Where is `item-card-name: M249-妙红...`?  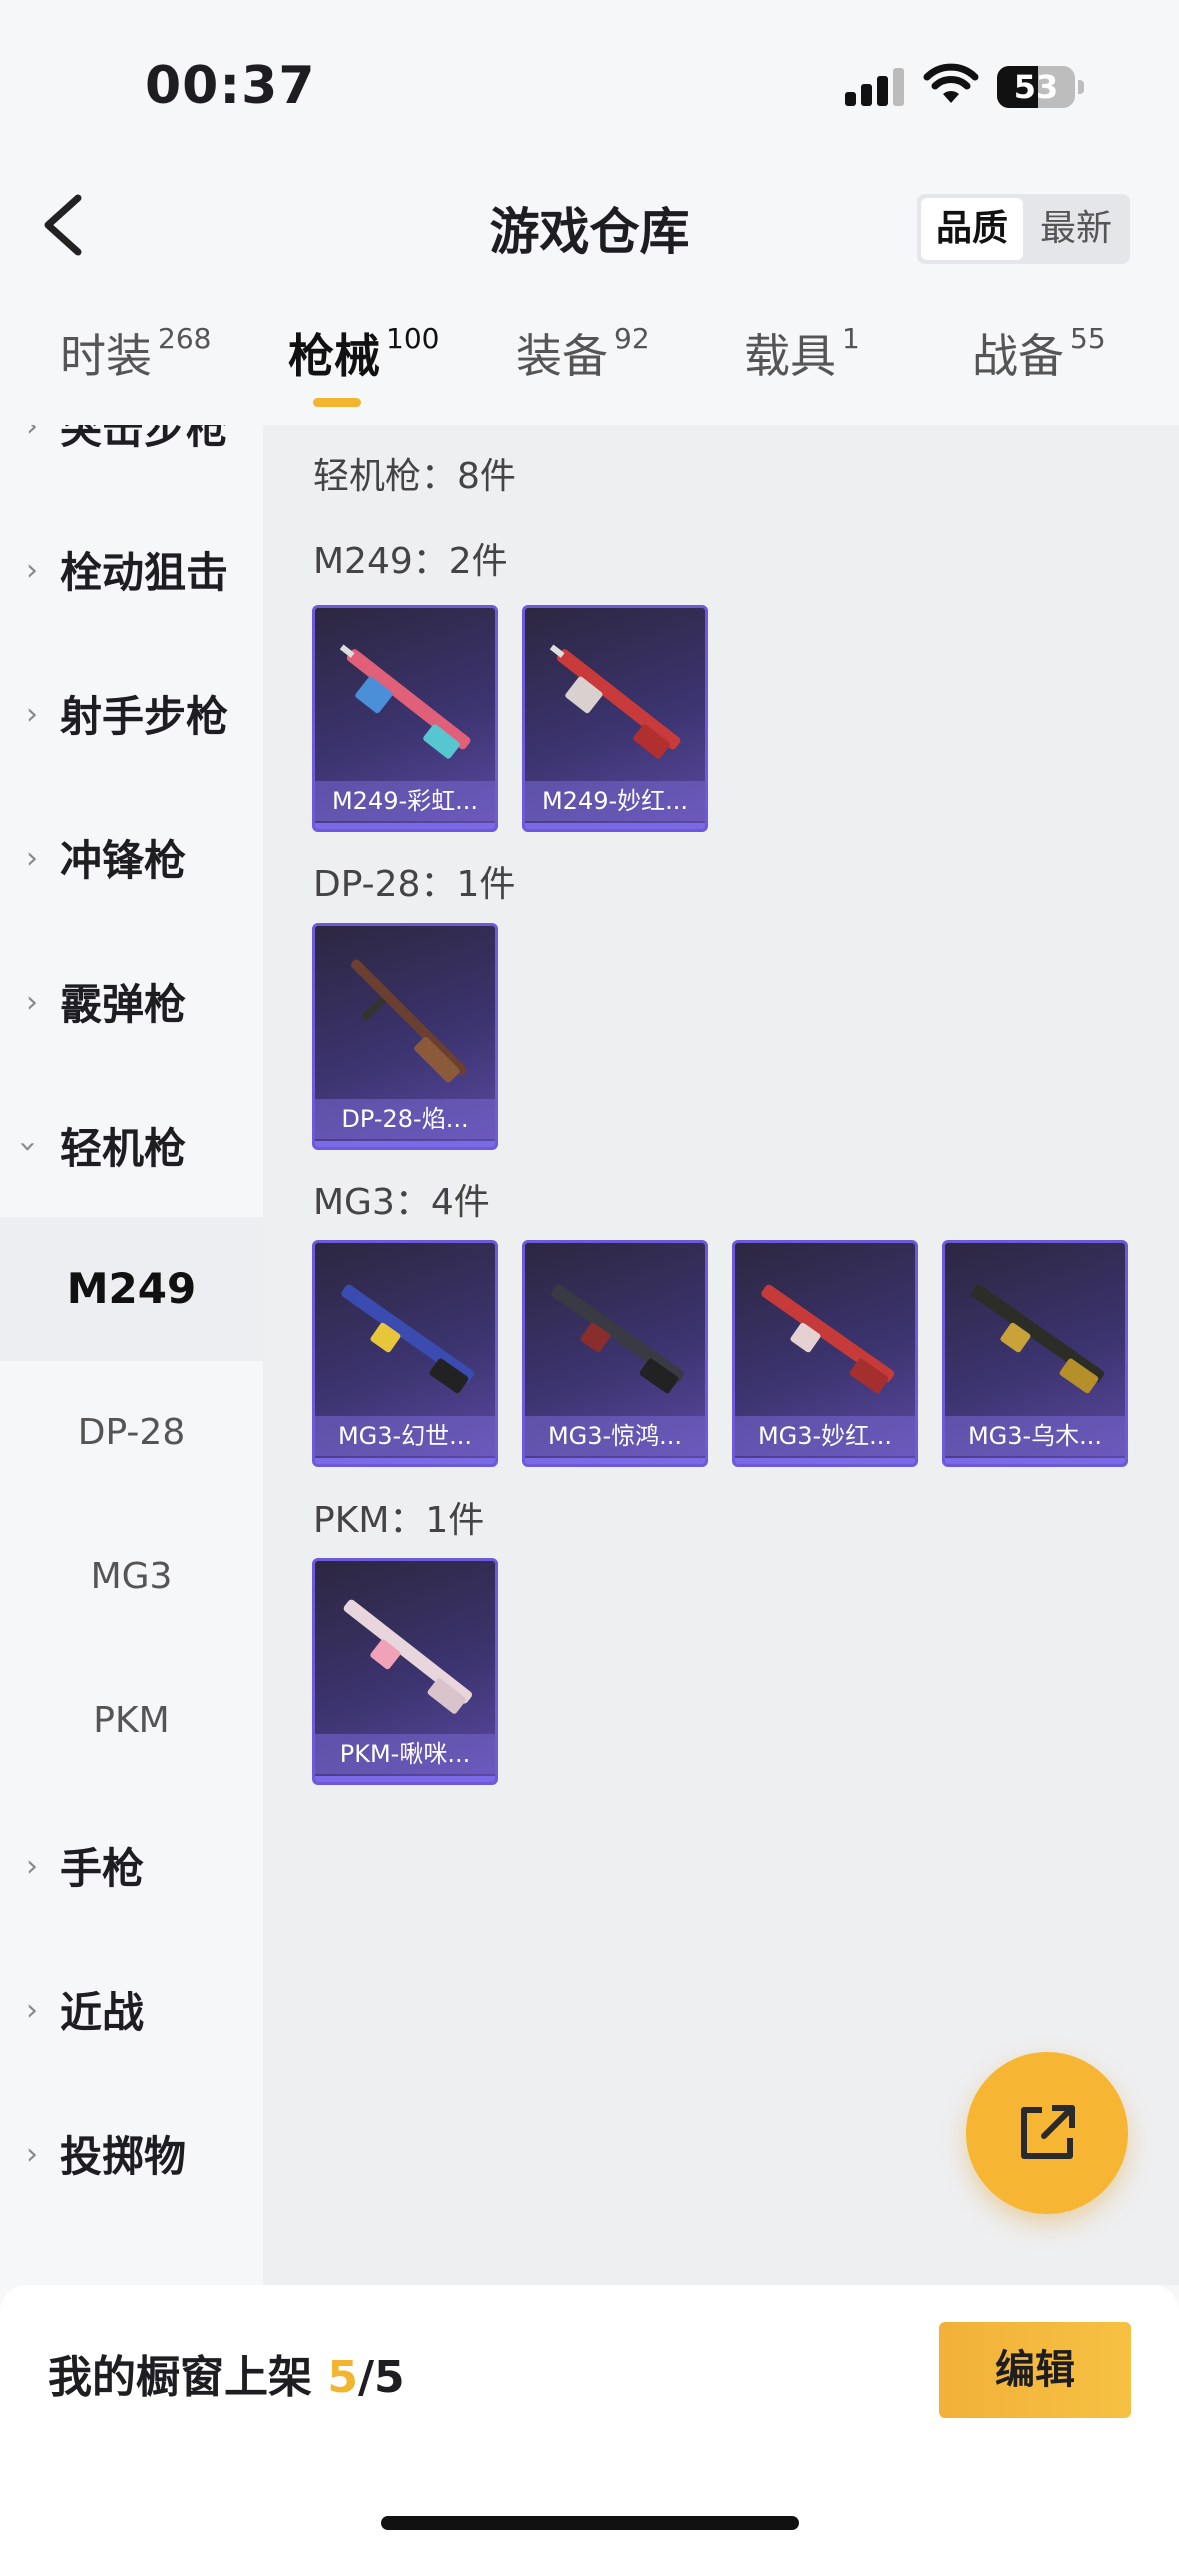 item-card-name: M249-妙红... is located at coordinates (615, 801).